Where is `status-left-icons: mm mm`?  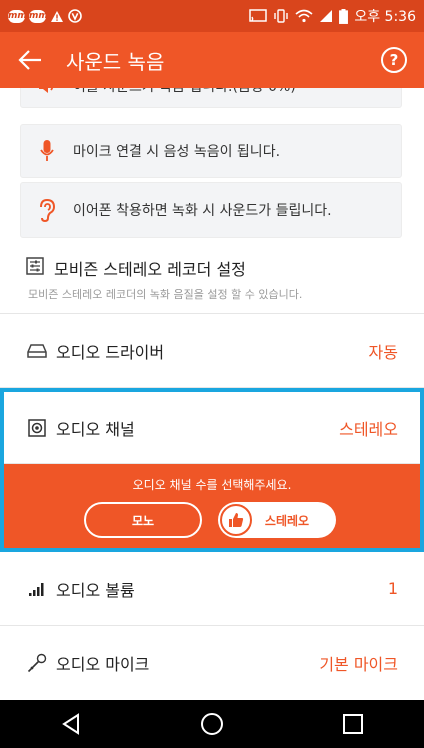 status-left-icons: mm mm is located at coordinates (45, 16).